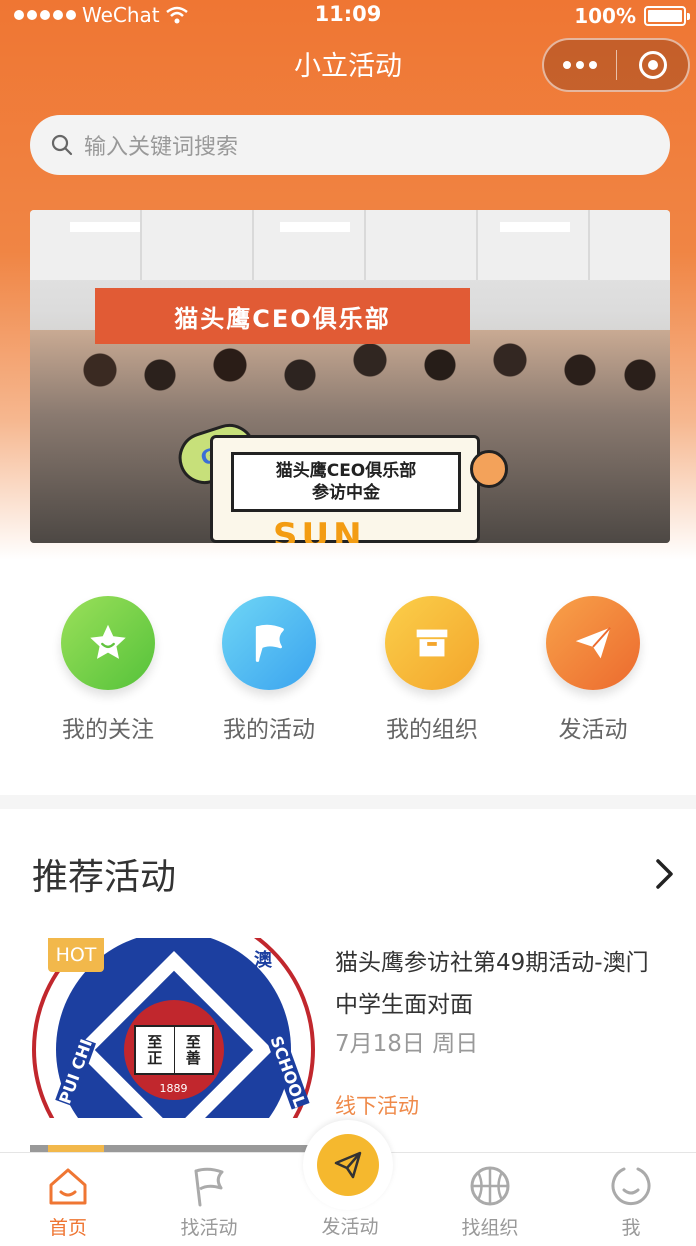 This screenshot has height=1246, width=696. Describe the element at coordinates (593, 730) in the screenshot. I see `quick-entry-label: 发活动` at that location.